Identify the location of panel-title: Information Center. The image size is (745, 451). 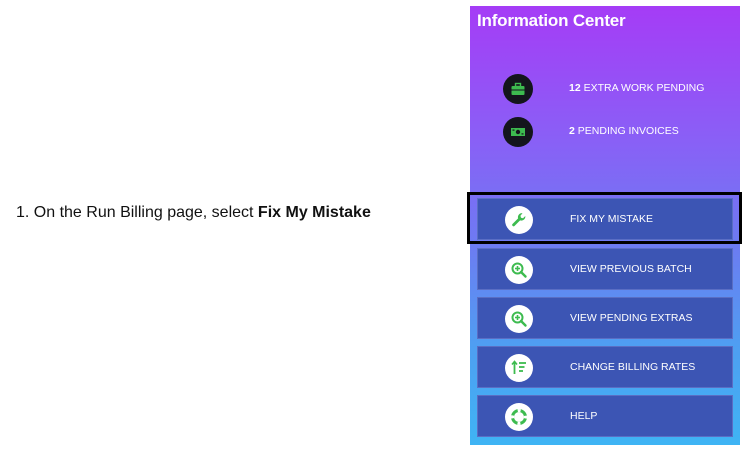
(551, 20).